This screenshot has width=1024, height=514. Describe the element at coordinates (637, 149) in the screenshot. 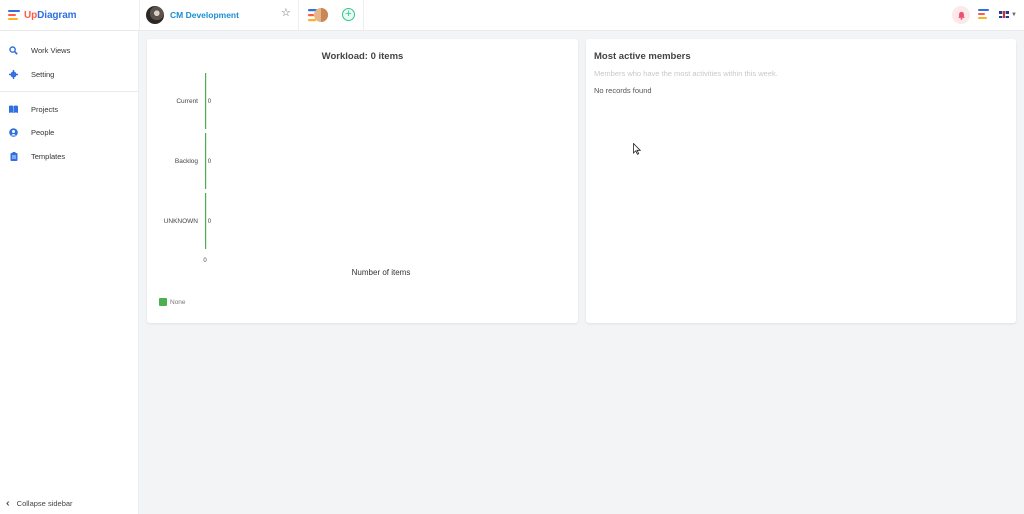

I see `mouse-cursor-icon` at that location.